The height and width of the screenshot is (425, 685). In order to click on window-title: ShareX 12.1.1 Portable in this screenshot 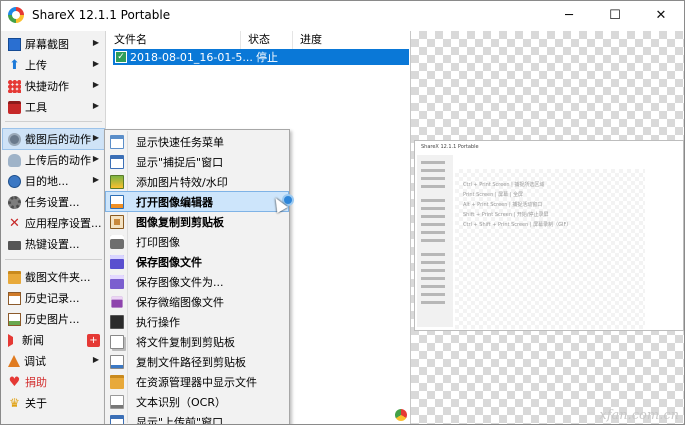, I will do `click(101, 15)`.